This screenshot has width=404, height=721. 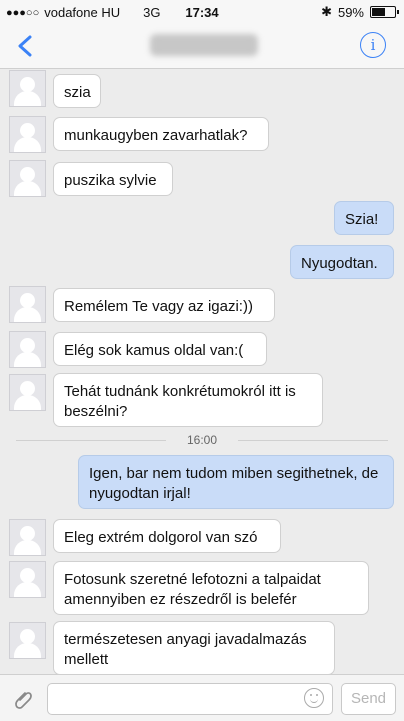 I want to click on conversation-header: i, so click(x=202, y=46).